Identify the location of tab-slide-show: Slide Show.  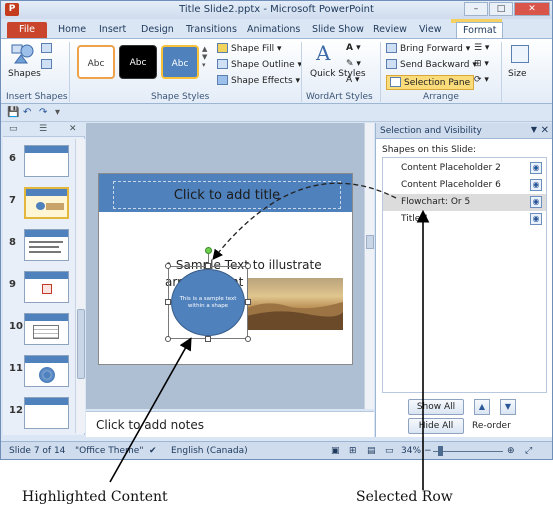
(338, 30).